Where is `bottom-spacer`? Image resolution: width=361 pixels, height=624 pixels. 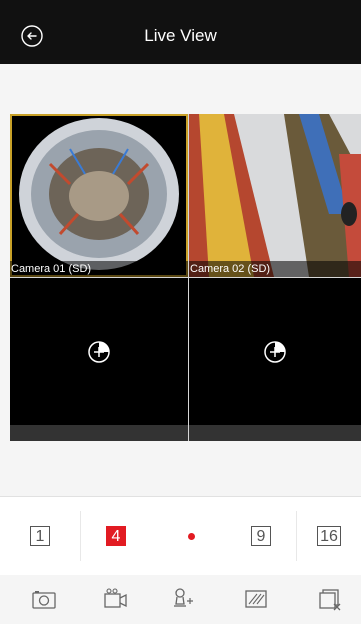
bottom-spacer is located at coordinates (180, 468).